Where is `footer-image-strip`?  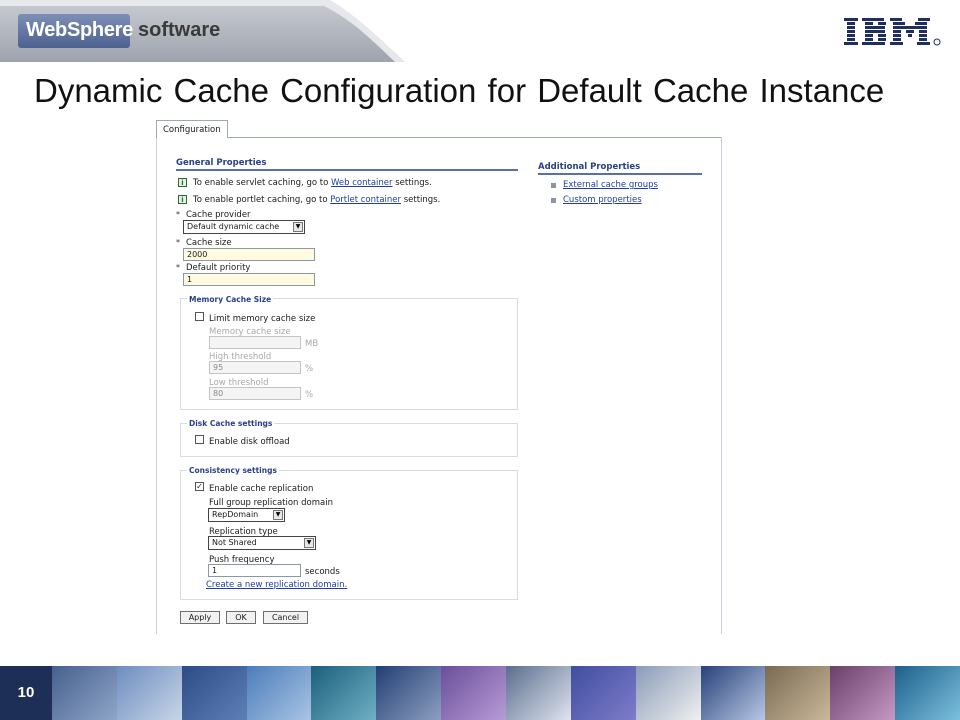 footer-image-strip is located at coordinates (506, 693).